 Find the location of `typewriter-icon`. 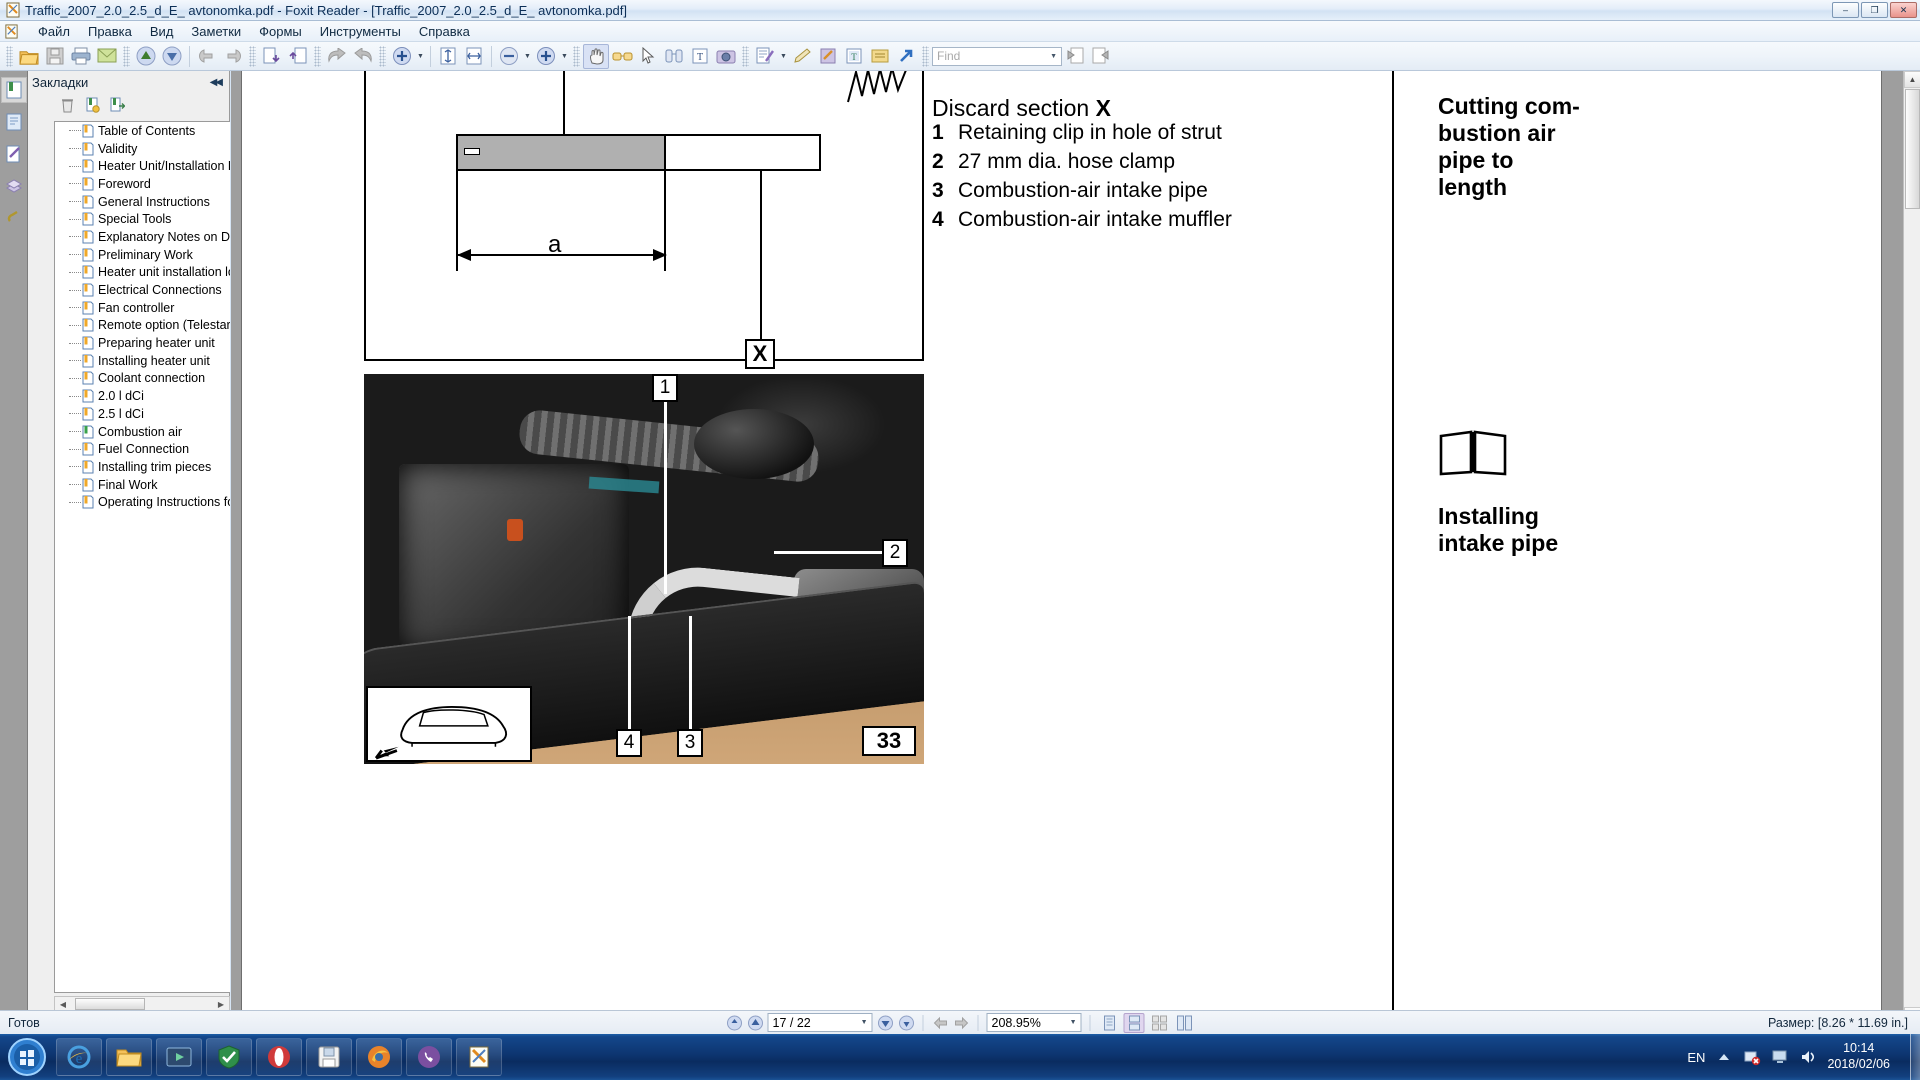

typewriter-icon is located at coordinates (765, 56).